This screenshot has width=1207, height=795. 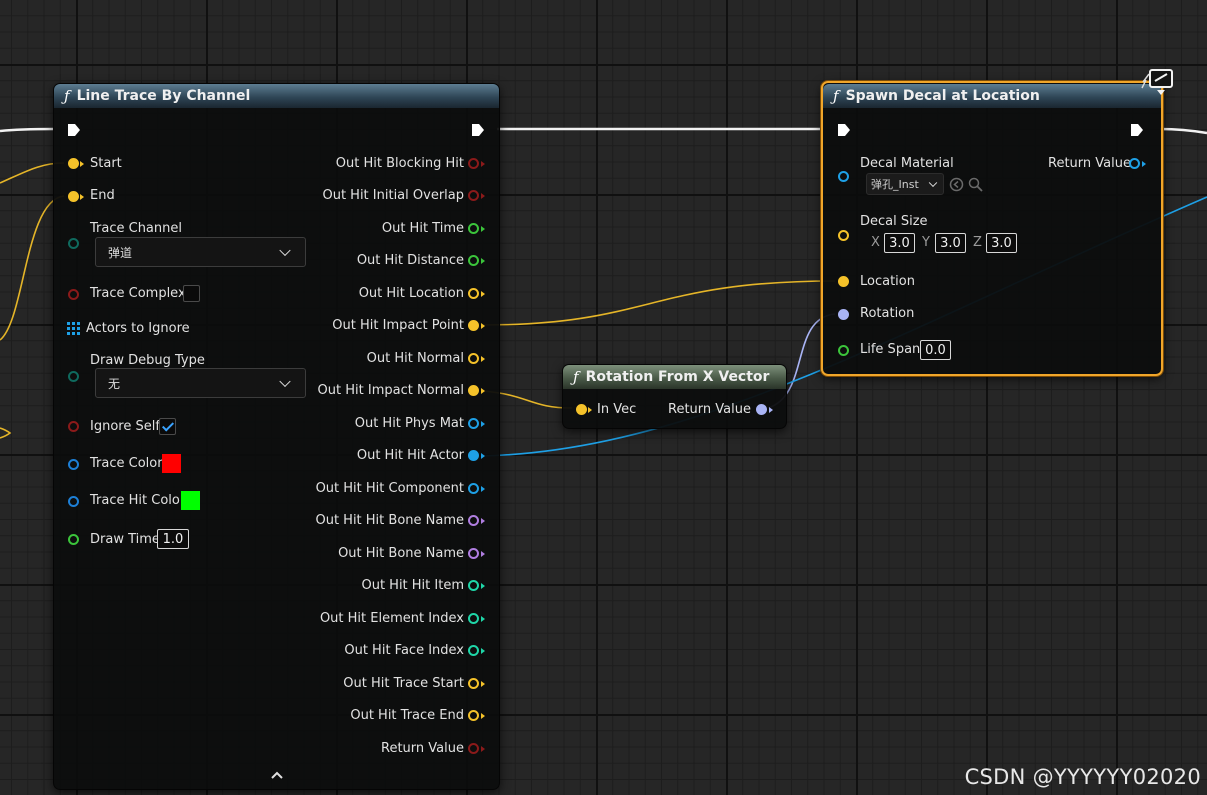 What do you see at coordinates (73, 539) in the screenshot?
I see `draw-time-pin` at bounding box center [73, 539].